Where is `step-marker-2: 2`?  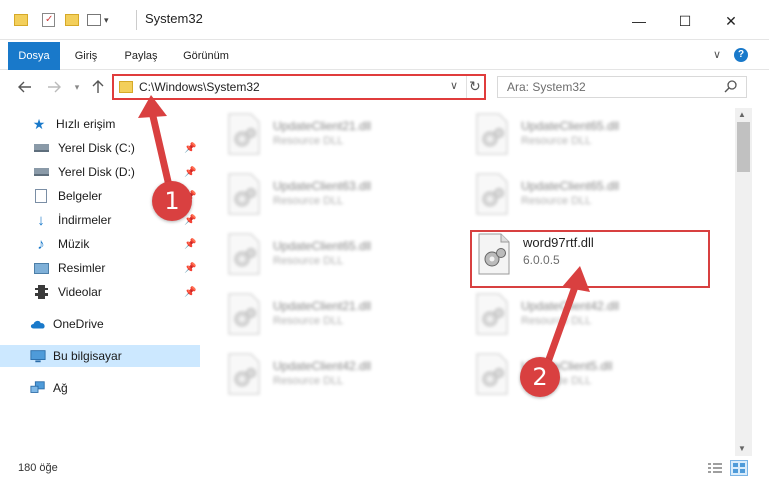
step-marker-2: 2 is located at coordinates (540, 377).